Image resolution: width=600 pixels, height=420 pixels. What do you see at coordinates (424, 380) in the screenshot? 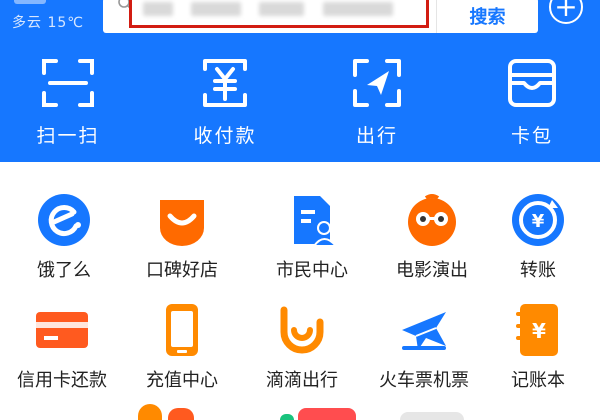
I see `app-label: 火车票机票` at bounding box center [424, 380].